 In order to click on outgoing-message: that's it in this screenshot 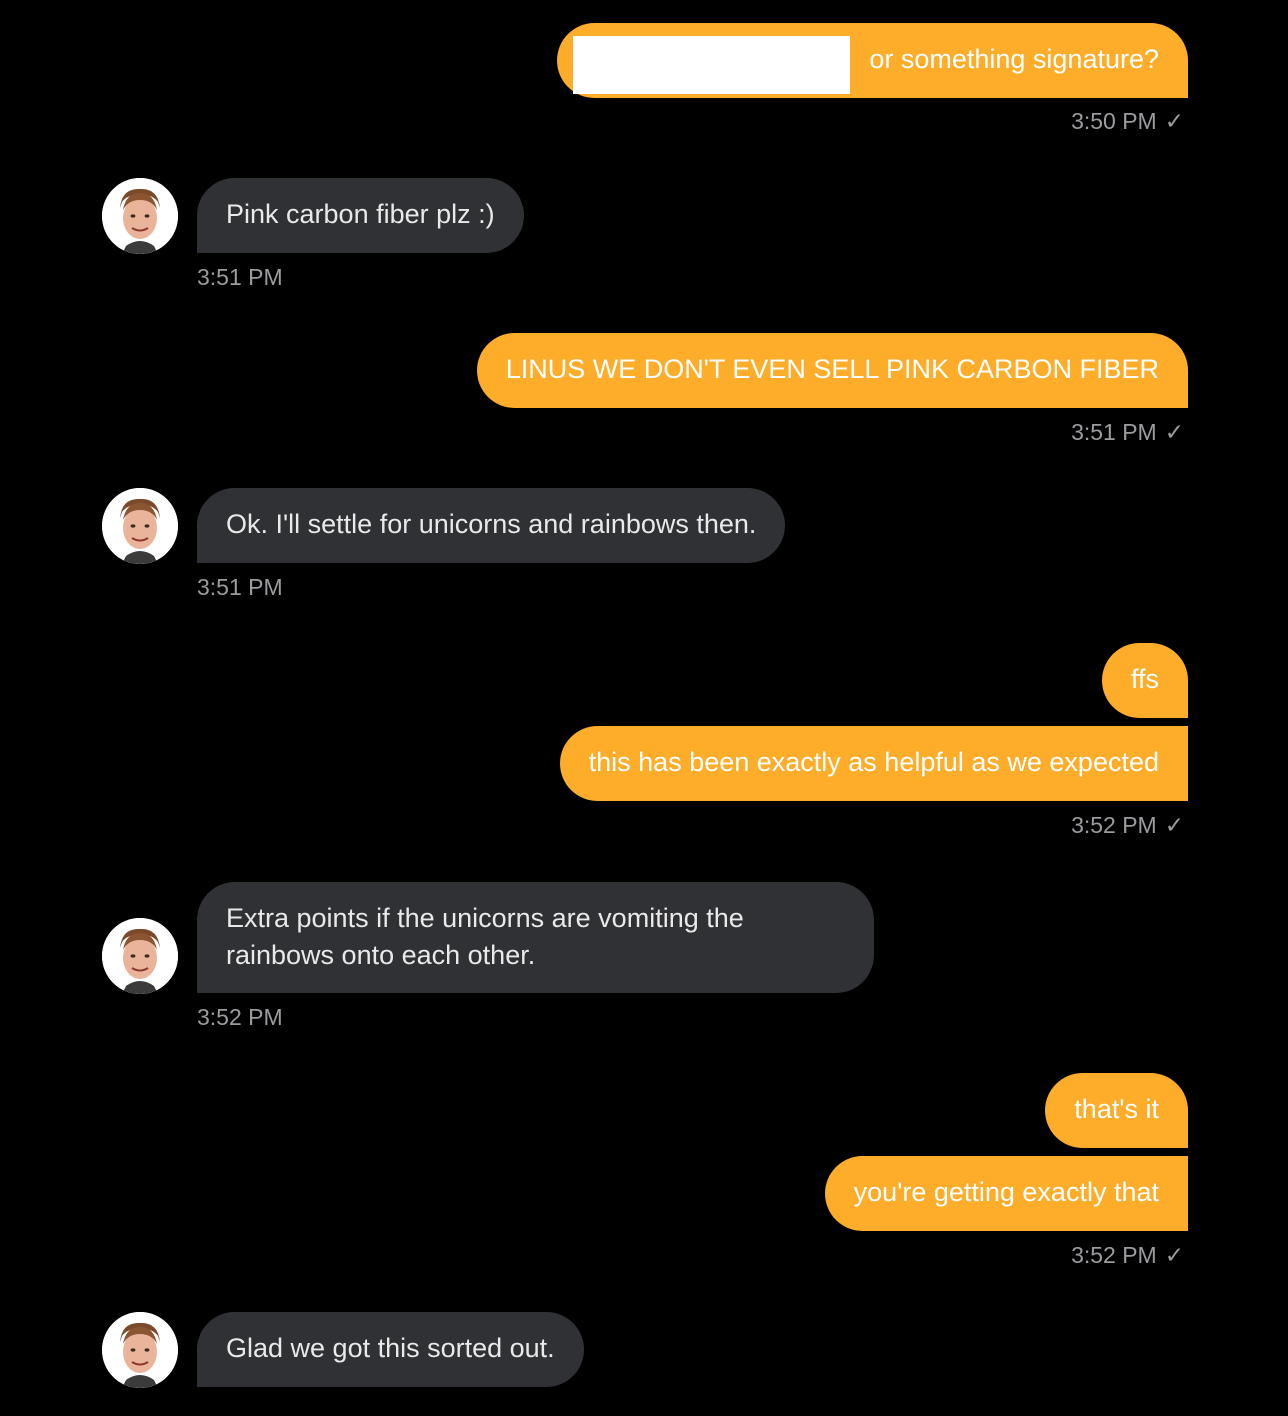, I will do `click(1116, 1110)`.